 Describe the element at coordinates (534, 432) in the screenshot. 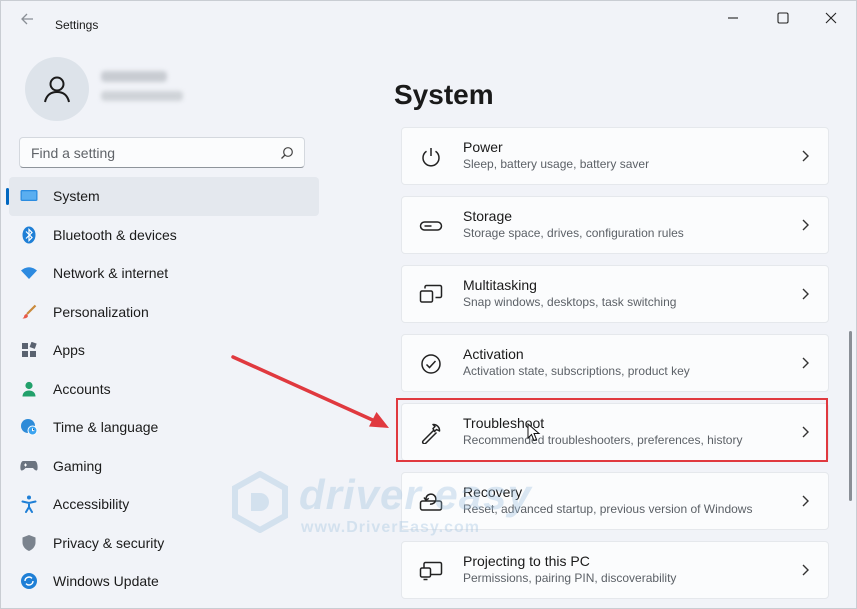

I see `mouse-pointer-icon` at that location.